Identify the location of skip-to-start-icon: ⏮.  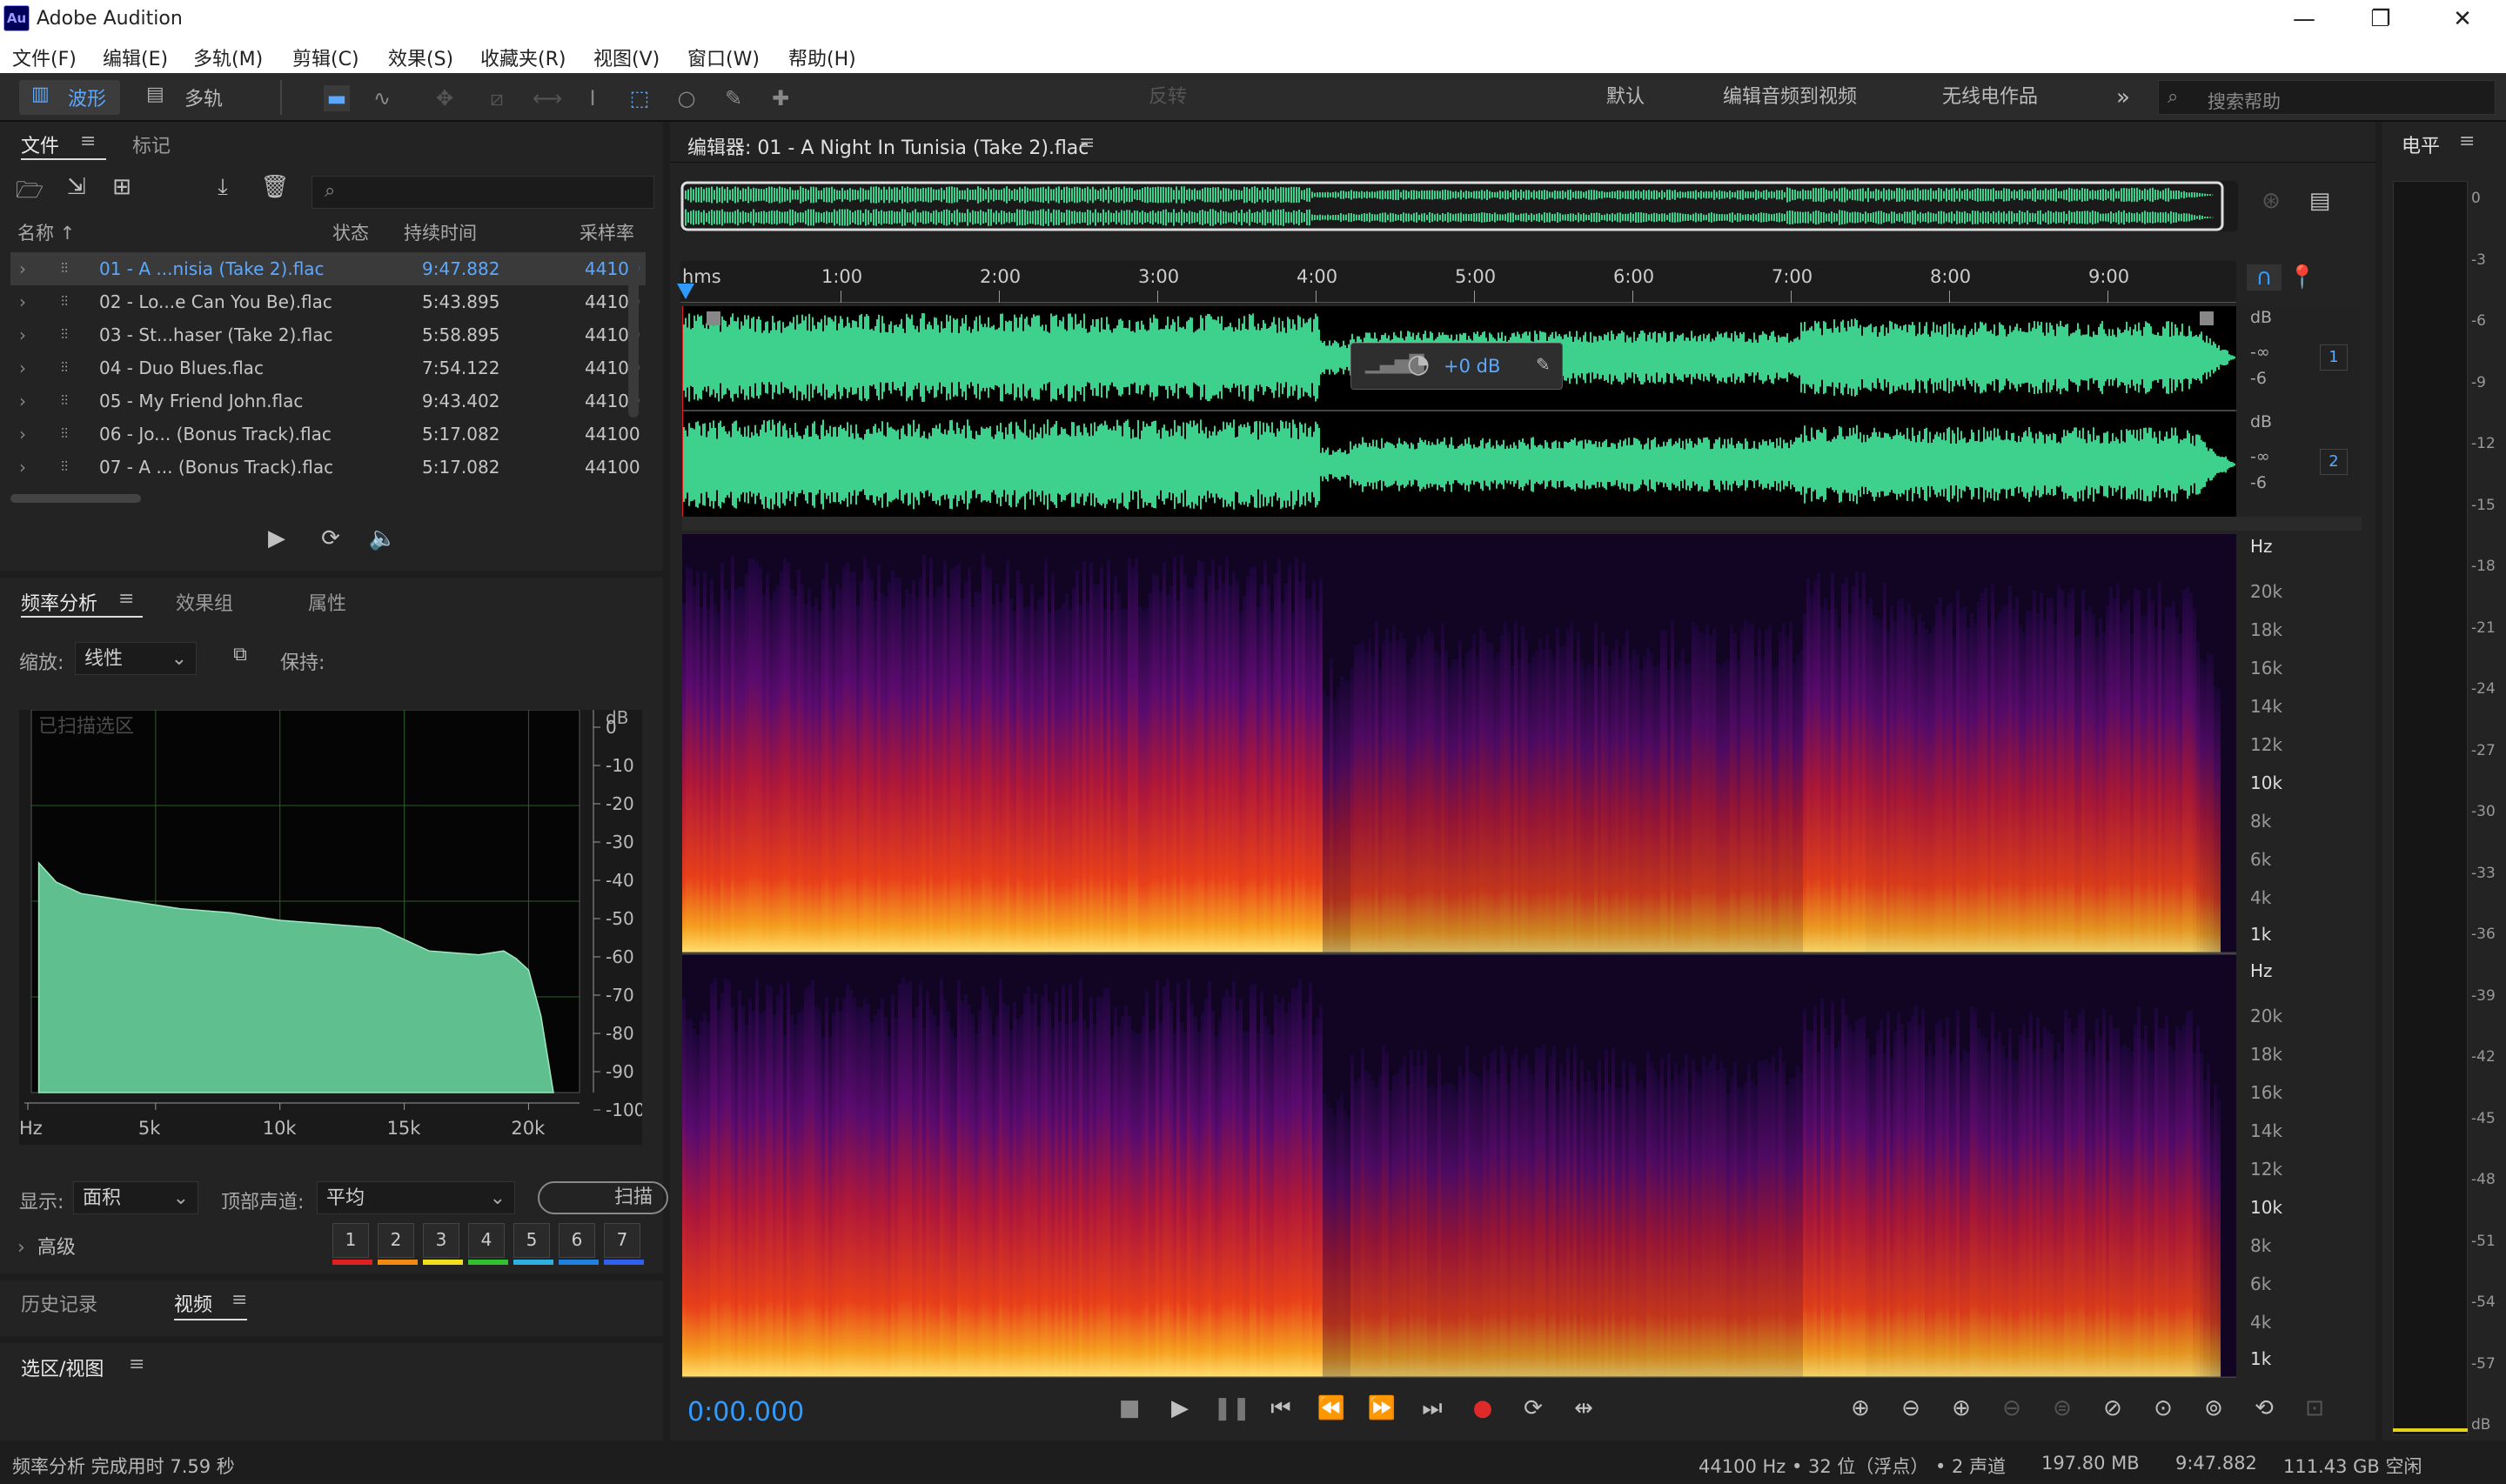
(1280, 1408).